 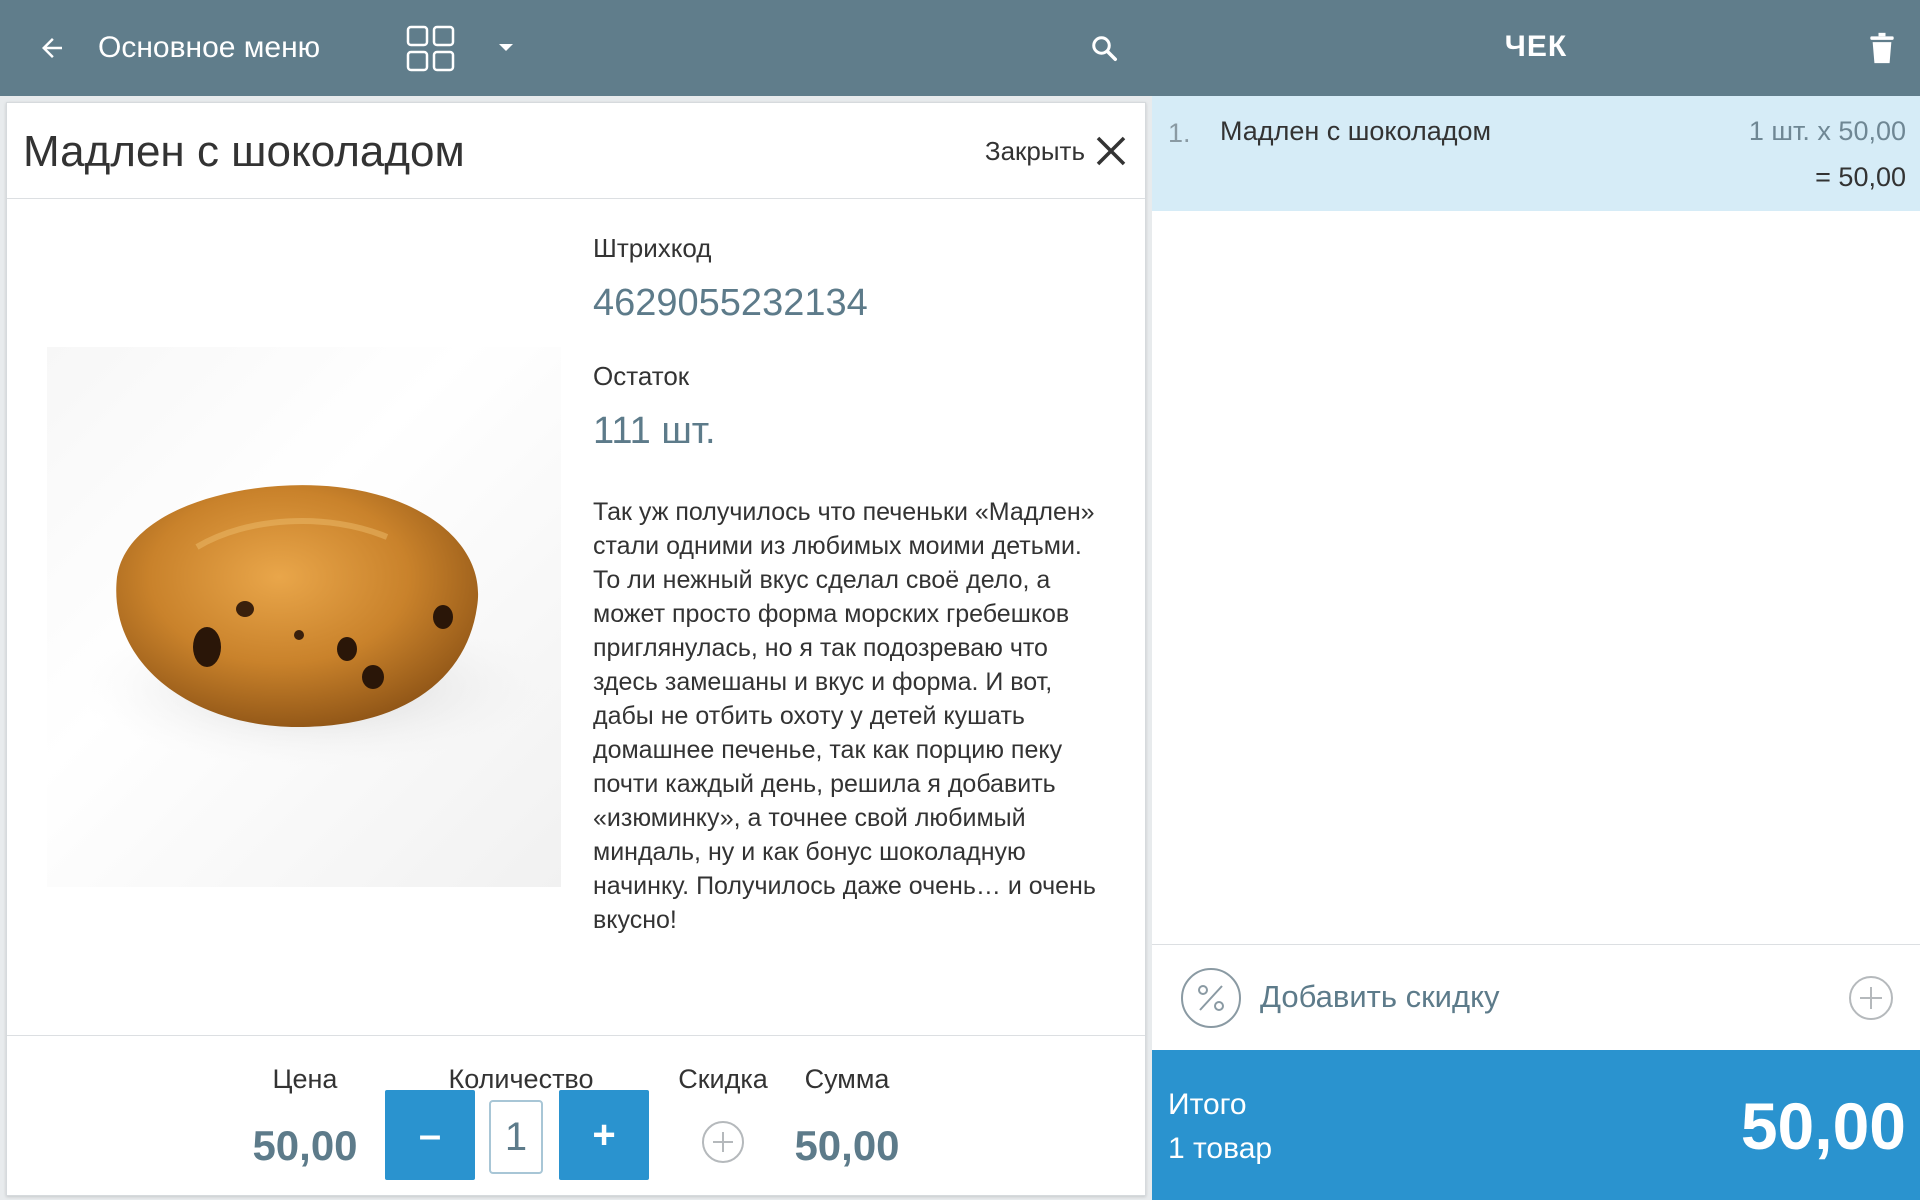 What do you see at coordinates (1536, 997) in the screenshot?
I see `add-discount-row: Добавить скидку` at bounding box center [1536, 997].